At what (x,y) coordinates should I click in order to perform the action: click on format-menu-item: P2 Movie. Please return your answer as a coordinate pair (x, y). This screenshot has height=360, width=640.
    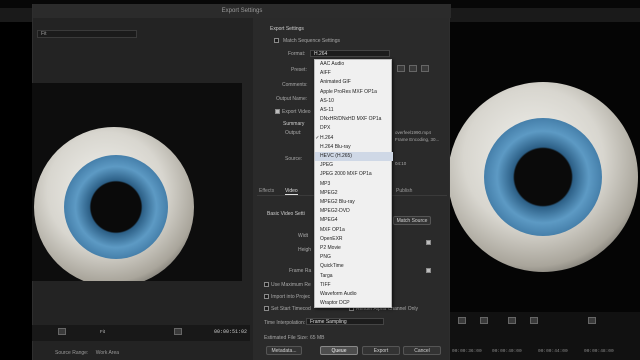
    Looking at the image, I should click on (354, 248).